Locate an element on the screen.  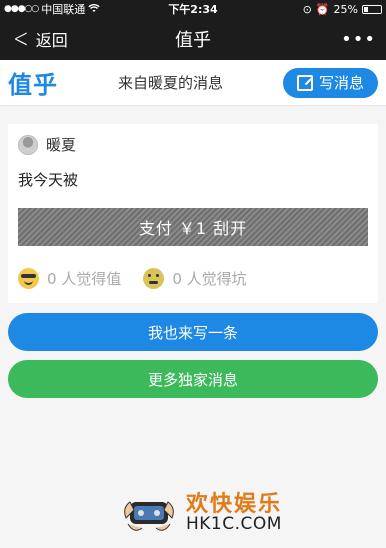
write-message-button: 写消息 is located at coordinates (330, 82).